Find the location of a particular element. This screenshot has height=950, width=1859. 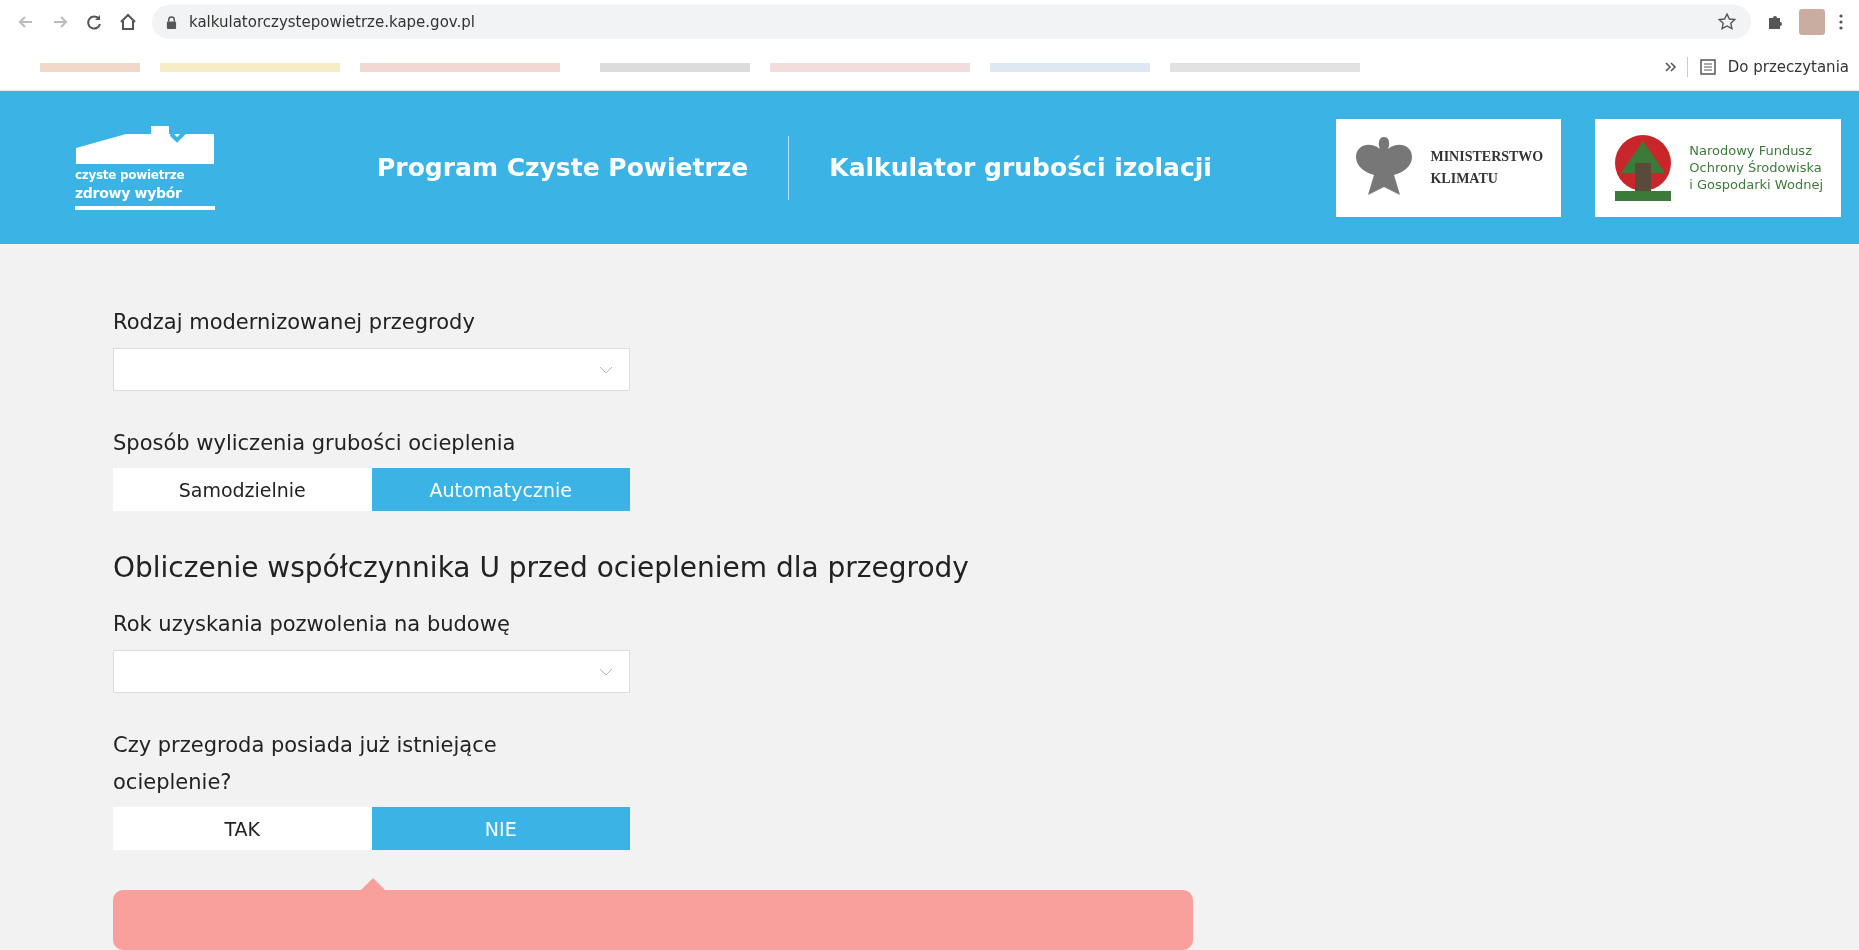

partner-logo: Narodowy Fundusz Ochrony Środowiska i Gospodarki Wodnej is located at coordinates (1718, 167).